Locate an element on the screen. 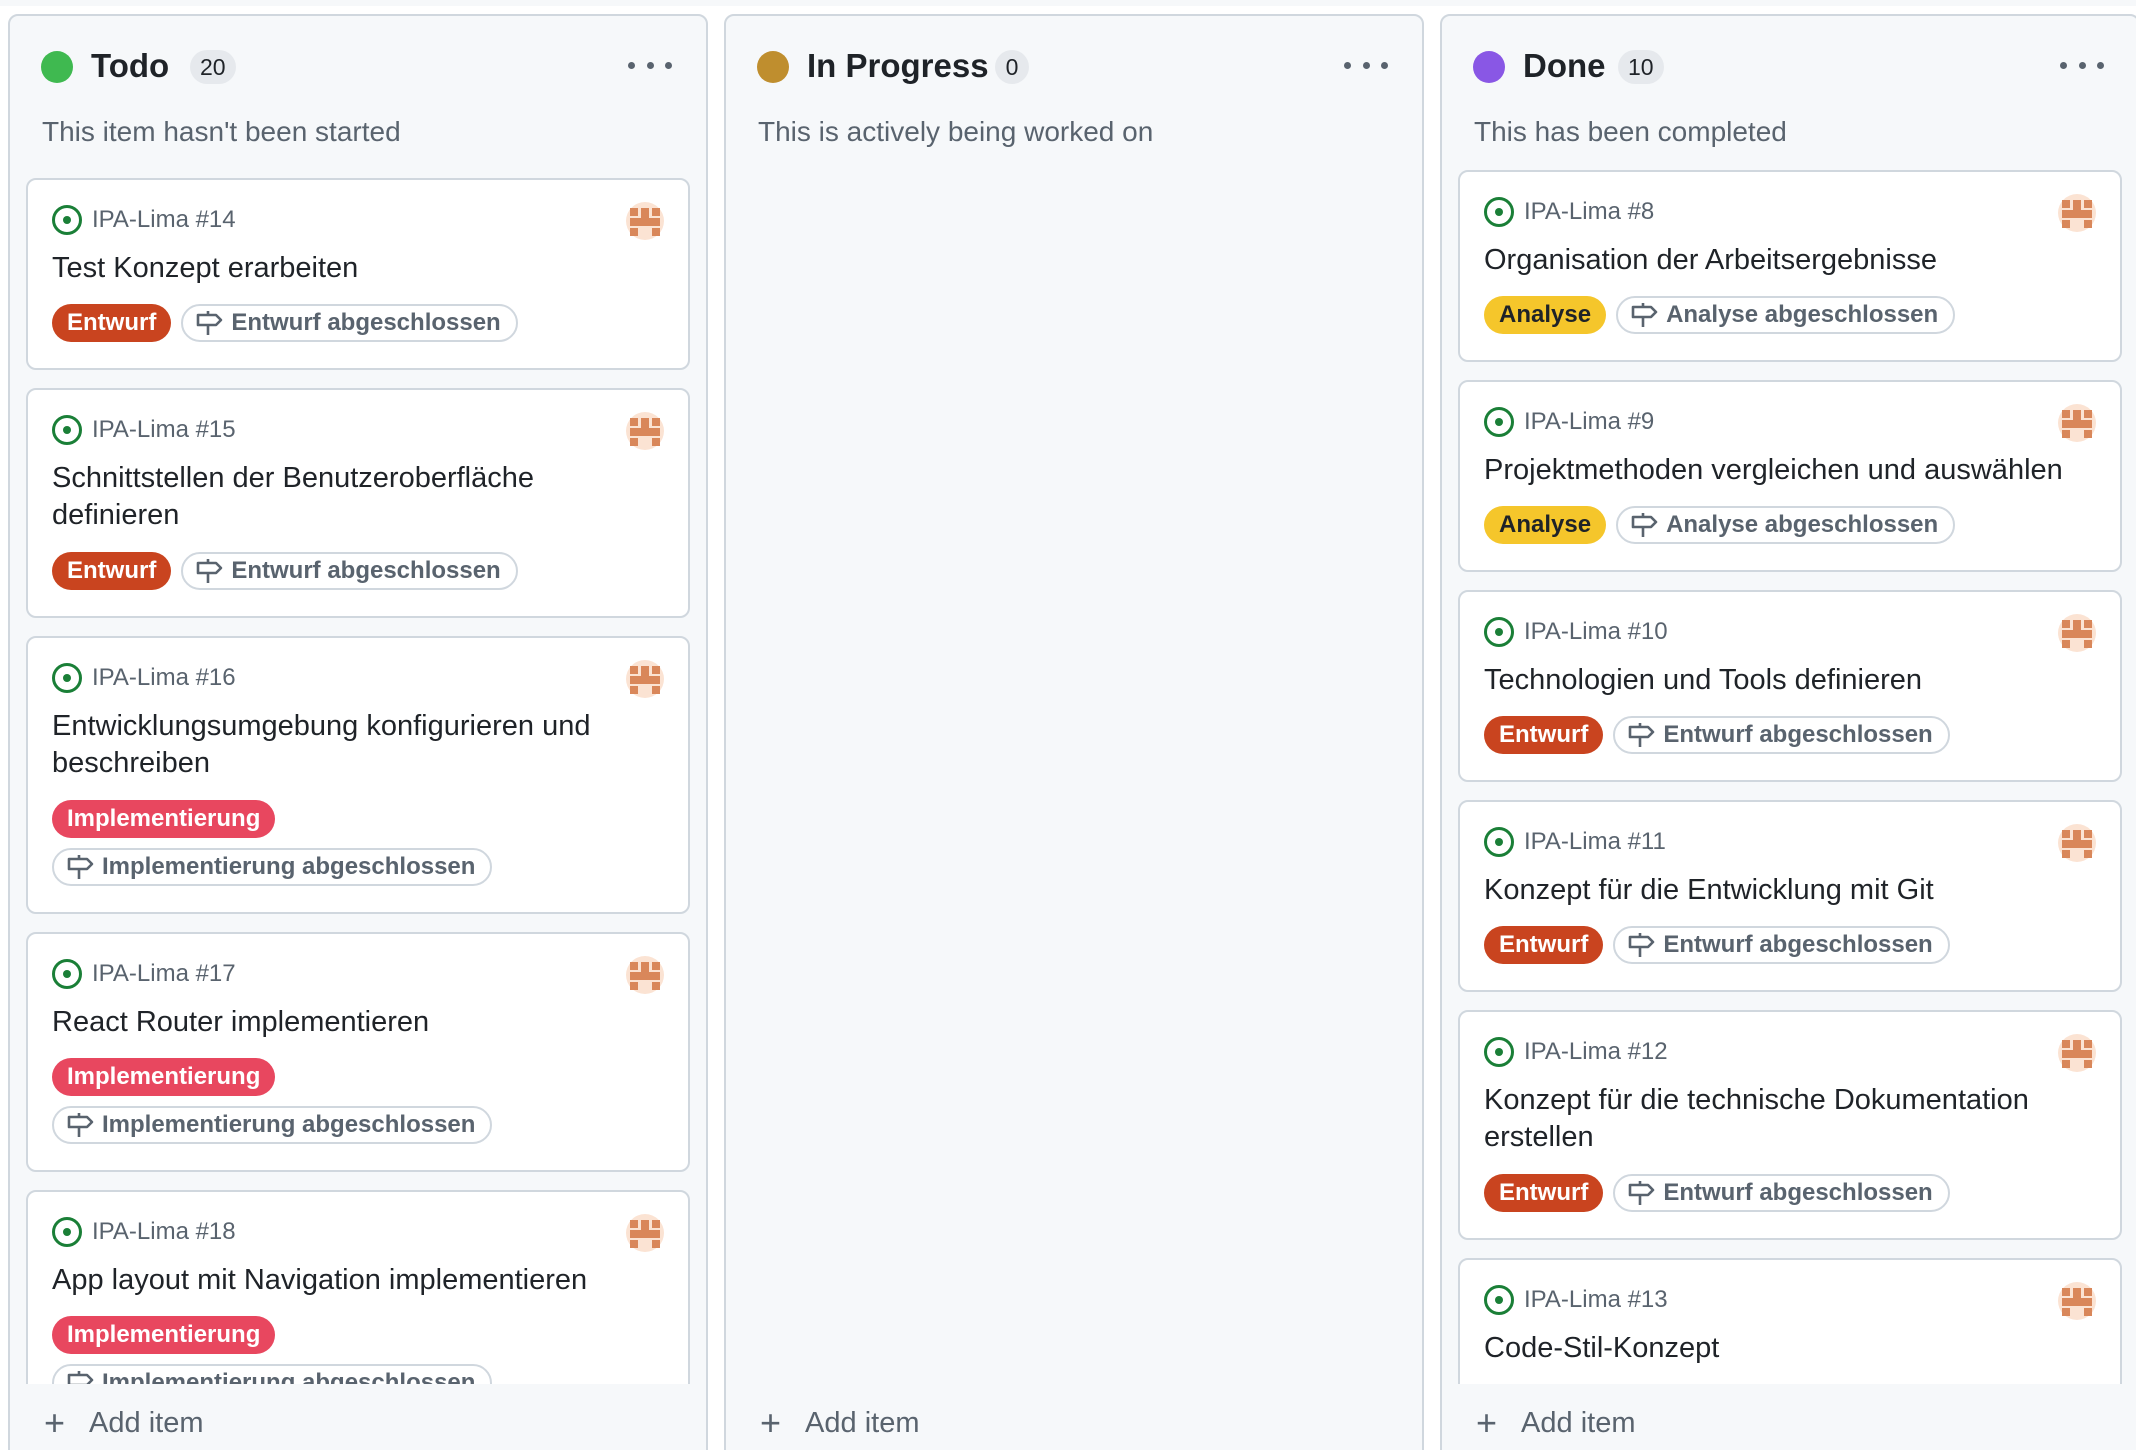 Image resolution: width=2136 pixels, height=1450 pixels. add-item-label: Add item is located at coordinates (862, 1422).